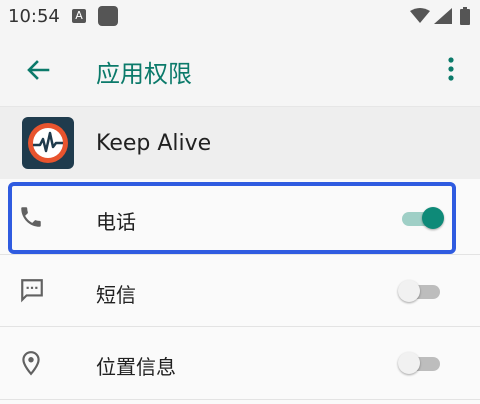 Image resolution: width=480 pixels, height=404 pixels. What do you see at coordinates (420, 15) in the screenshot?
I see `wifi-icon` at bounding box center [420, 15].